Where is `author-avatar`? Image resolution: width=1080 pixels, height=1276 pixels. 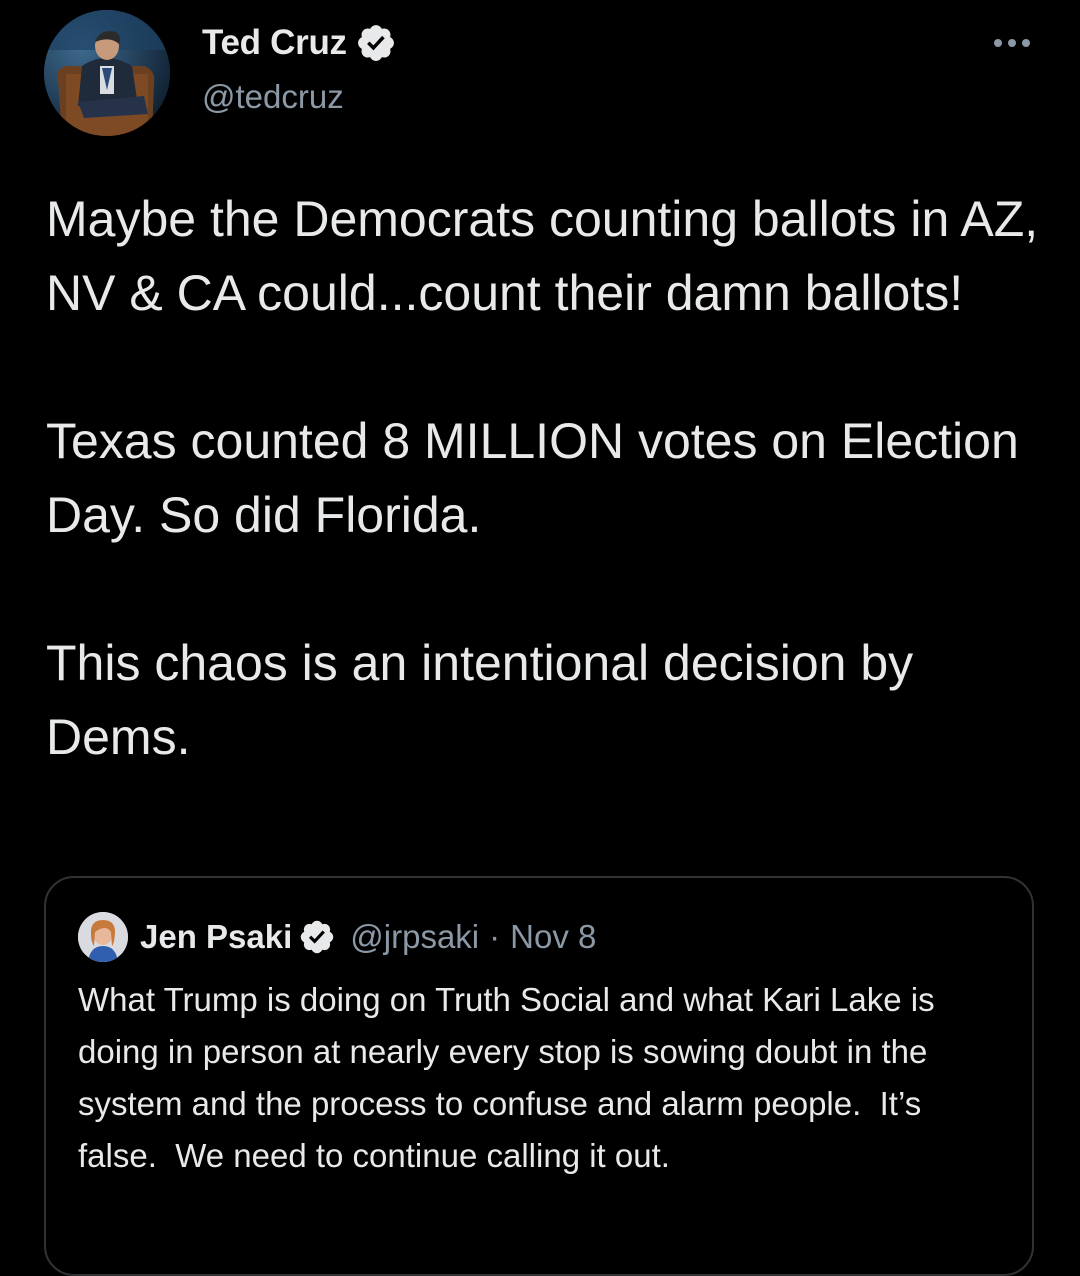 author-avatar is located at coordinates (107, 73).